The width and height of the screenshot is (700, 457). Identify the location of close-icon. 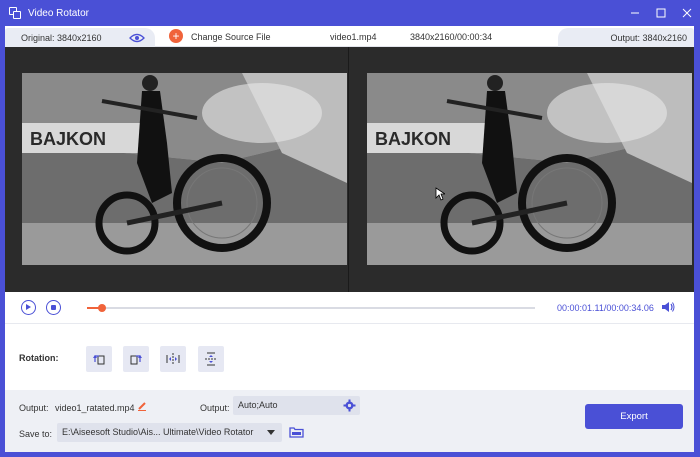
(687, 13).